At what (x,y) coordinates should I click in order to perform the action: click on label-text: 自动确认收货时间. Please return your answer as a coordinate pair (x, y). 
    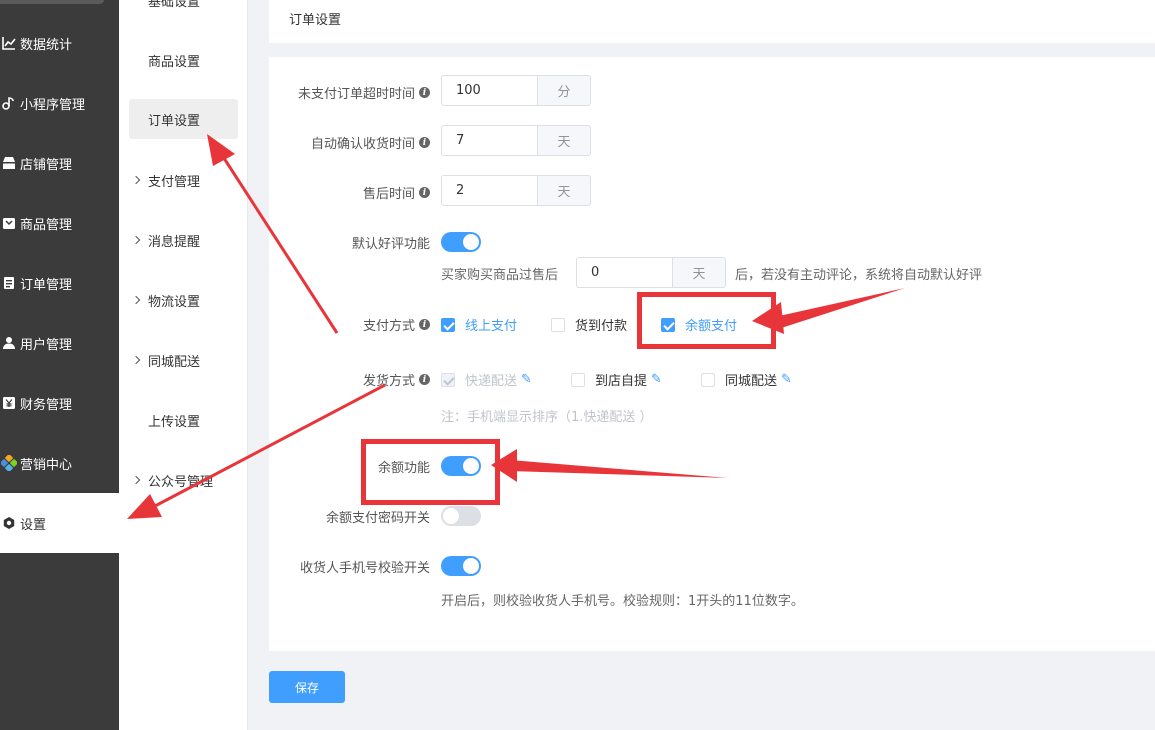
    Looking at the image, I should click on (362, 144).